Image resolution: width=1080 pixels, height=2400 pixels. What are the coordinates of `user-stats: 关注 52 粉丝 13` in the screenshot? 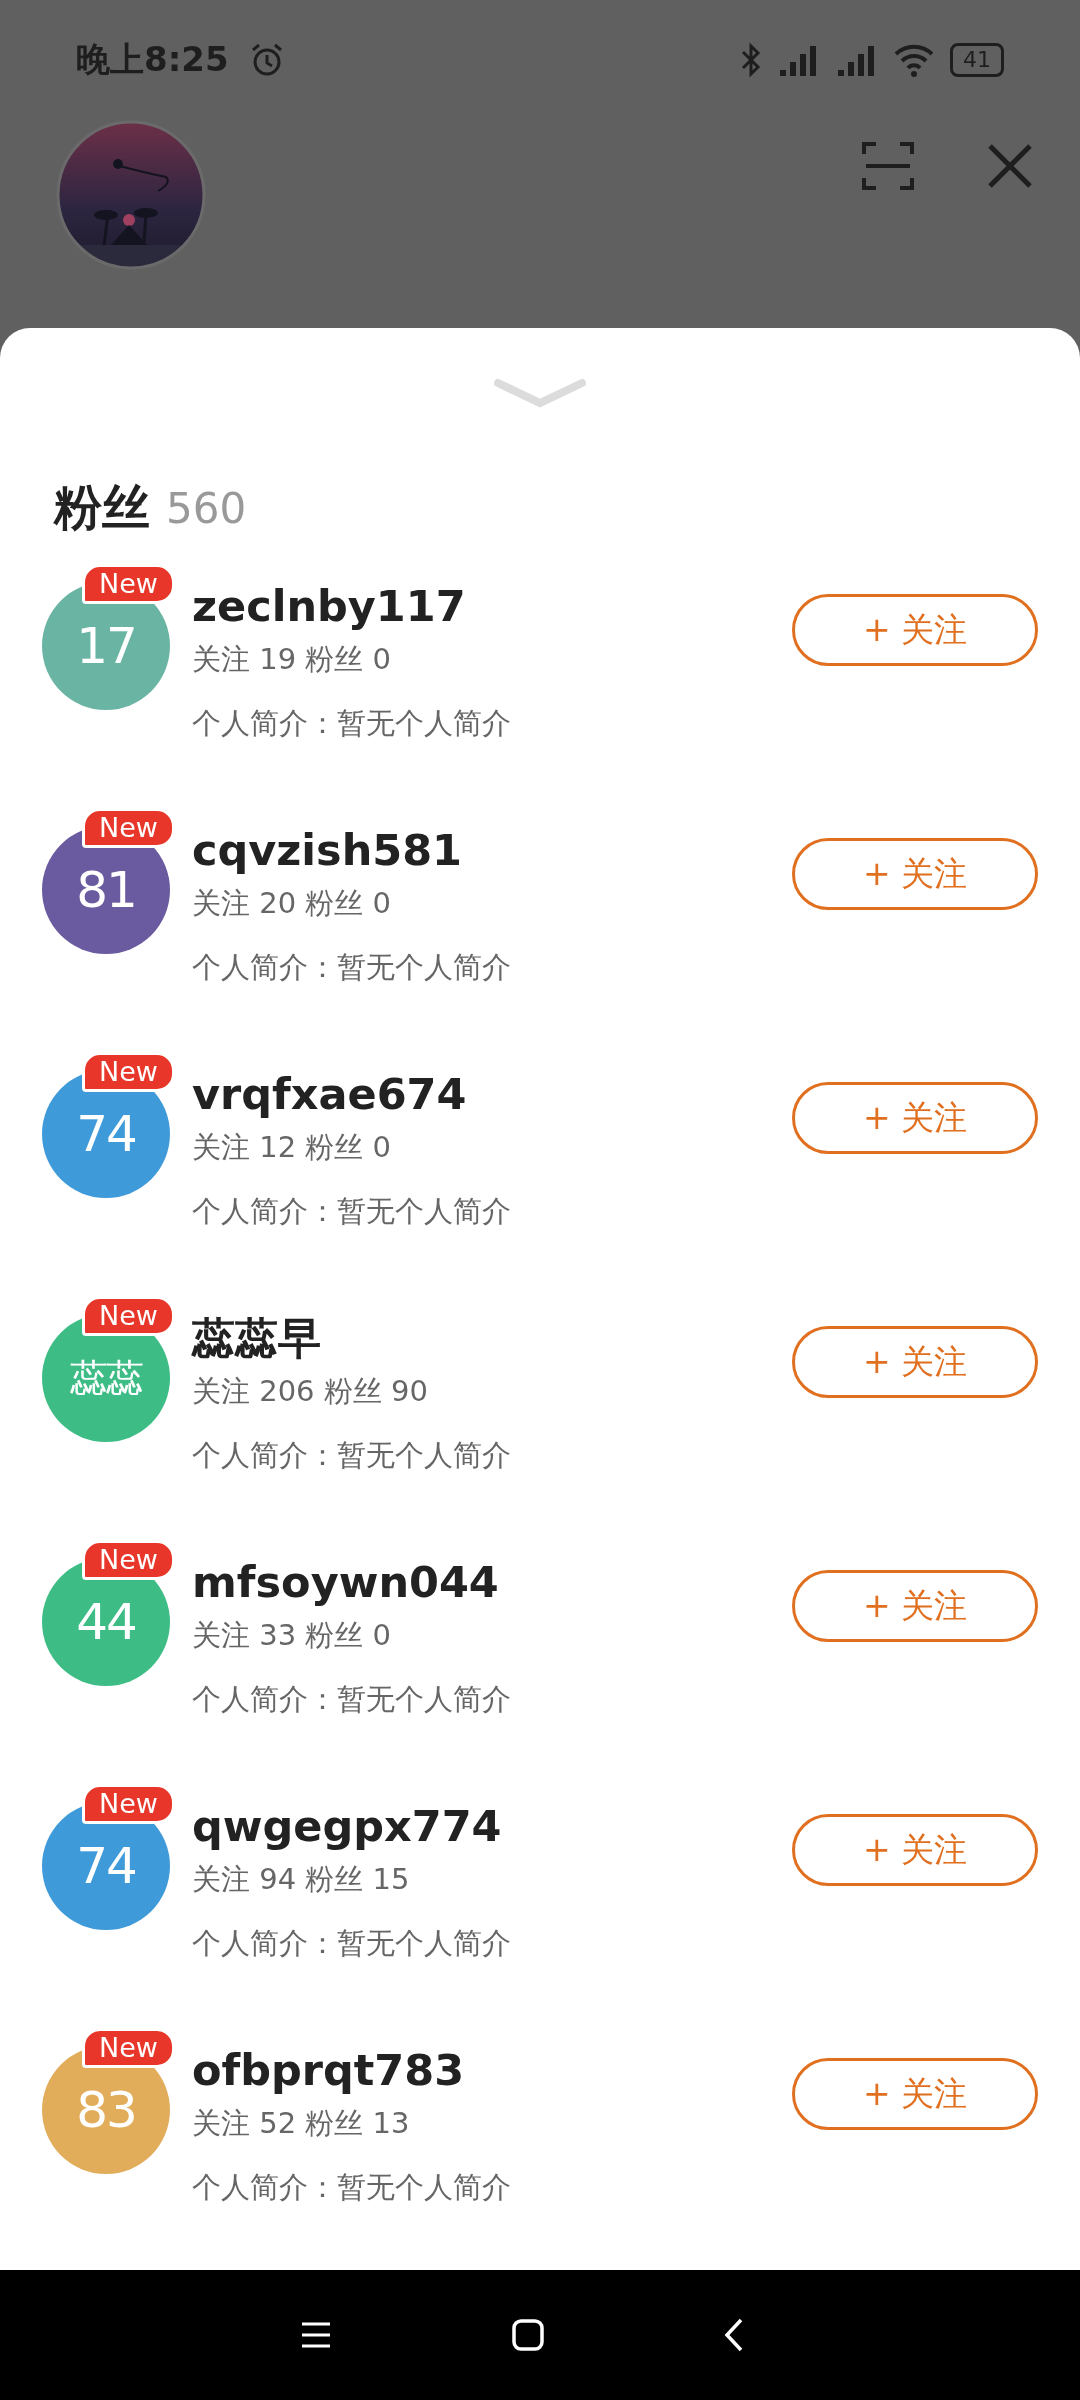 It's located at (301, 2123).